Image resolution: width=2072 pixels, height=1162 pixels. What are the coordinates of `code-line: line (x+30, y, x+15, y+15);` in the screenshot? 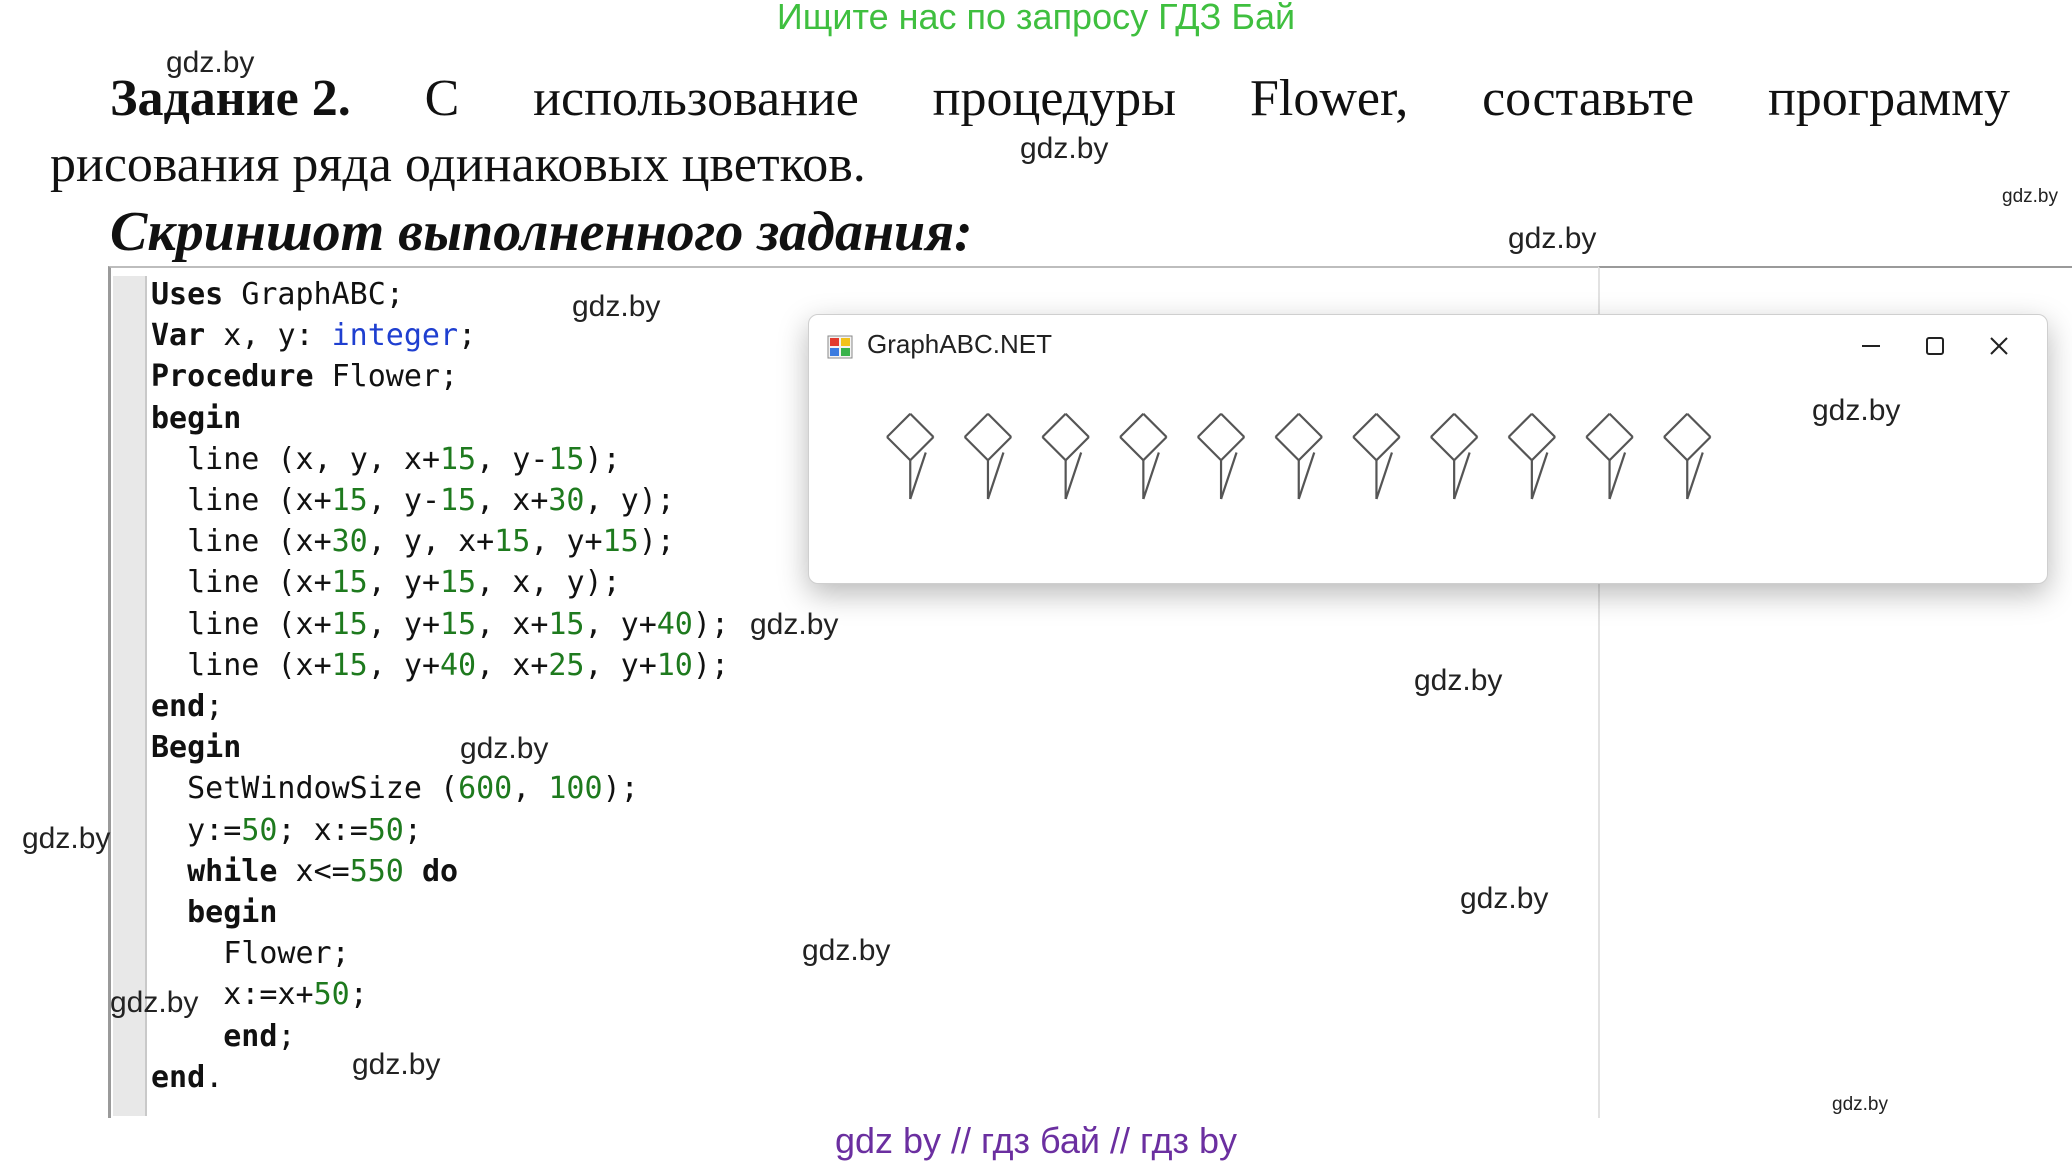 It's located at (431, 542).